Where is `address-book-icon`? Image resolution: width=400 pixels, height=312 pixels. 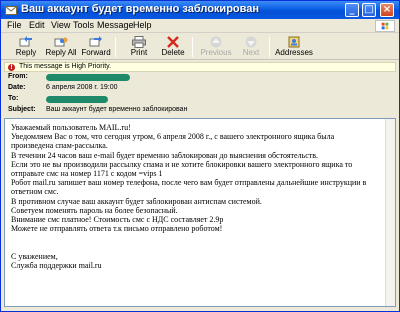 address-book-icon is located at coordinates (294, 42).